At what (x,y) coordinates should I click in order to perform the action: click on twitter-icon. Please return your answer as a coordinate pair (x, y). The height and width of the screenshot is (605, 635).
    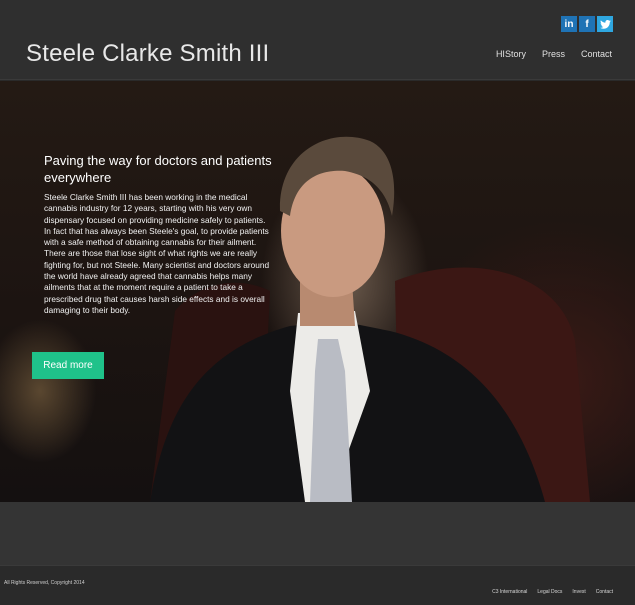
    Looking at the image, I should click on (605, 24).